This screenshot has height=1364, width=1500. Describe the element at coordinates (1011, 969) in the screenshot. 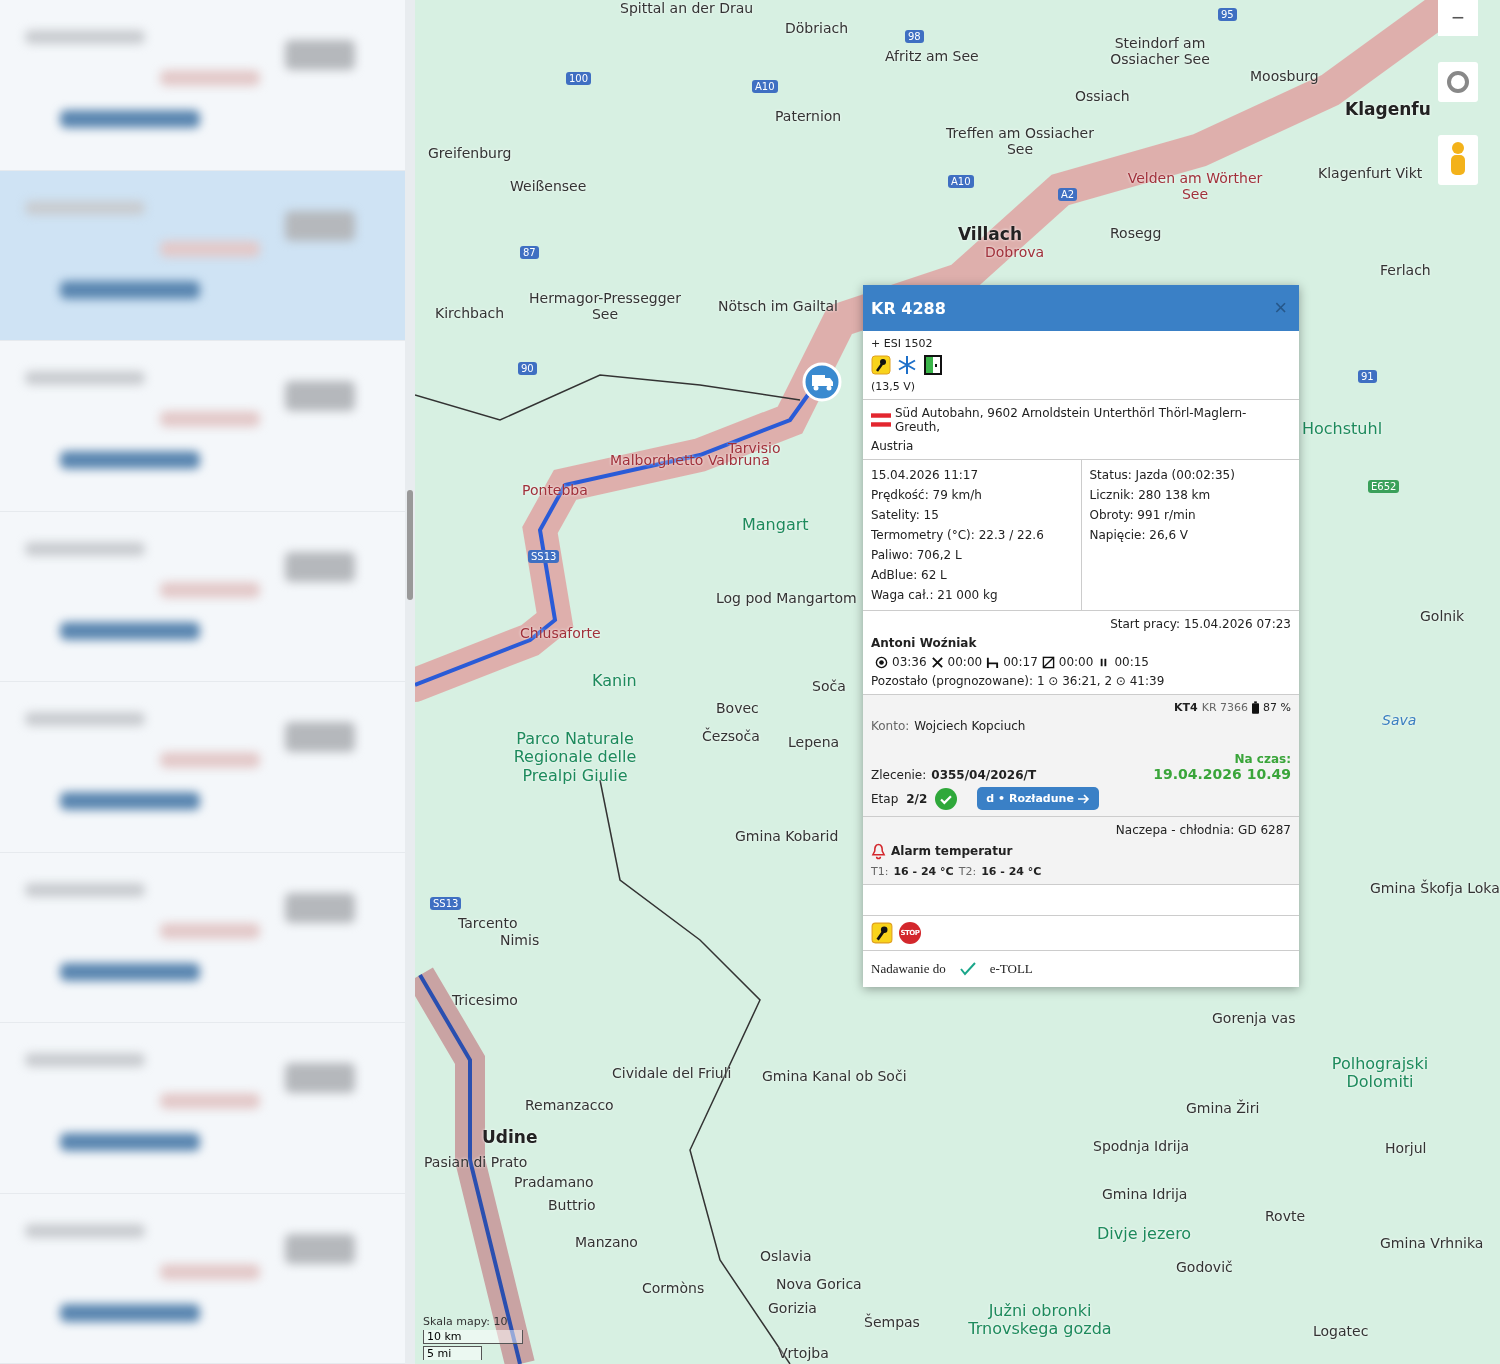

I see `etoll-label: e-TOLL` at that location.